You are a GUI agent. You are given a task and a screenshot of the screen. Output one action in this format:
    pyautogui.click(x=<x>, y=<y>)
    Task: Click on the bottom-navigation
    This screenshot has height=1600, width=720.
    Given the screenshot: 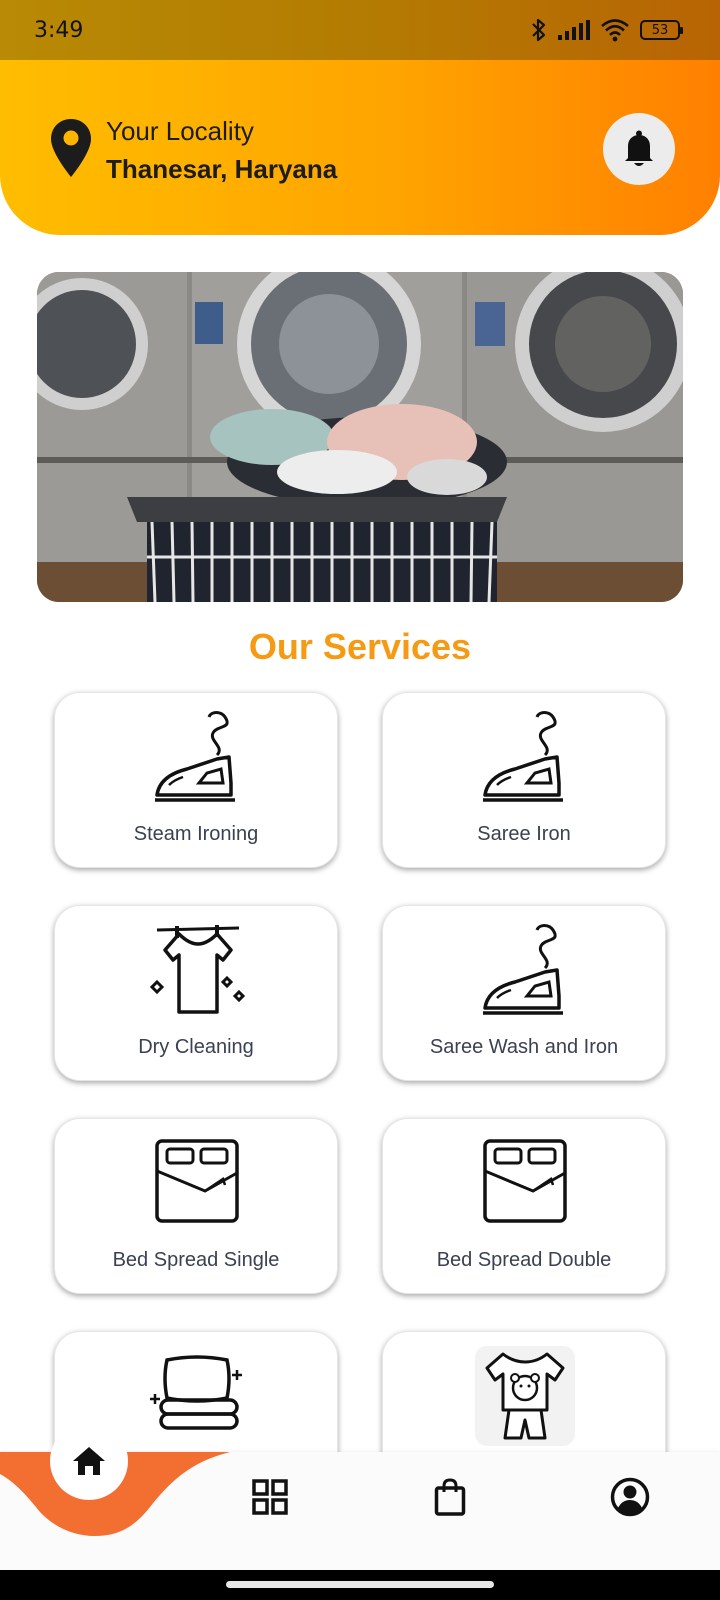 What is the action you would take?
    pyautogui.click(x=360, y=1496)
    